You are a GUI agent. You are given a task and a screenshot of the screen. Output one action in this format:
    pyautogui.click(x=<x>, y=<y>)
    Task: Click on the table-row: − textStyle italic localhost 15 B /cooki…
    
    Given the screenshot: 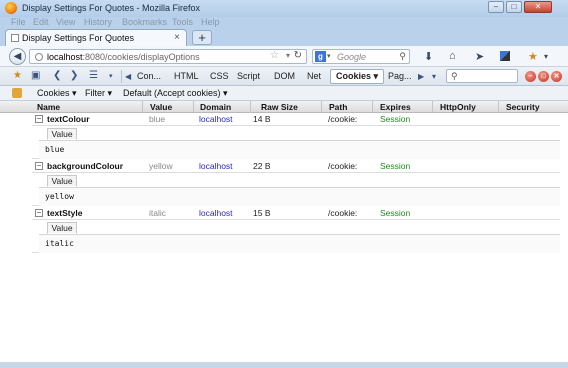 What is the action you would take?
    pyautogui.click(x=296, y=213)
    